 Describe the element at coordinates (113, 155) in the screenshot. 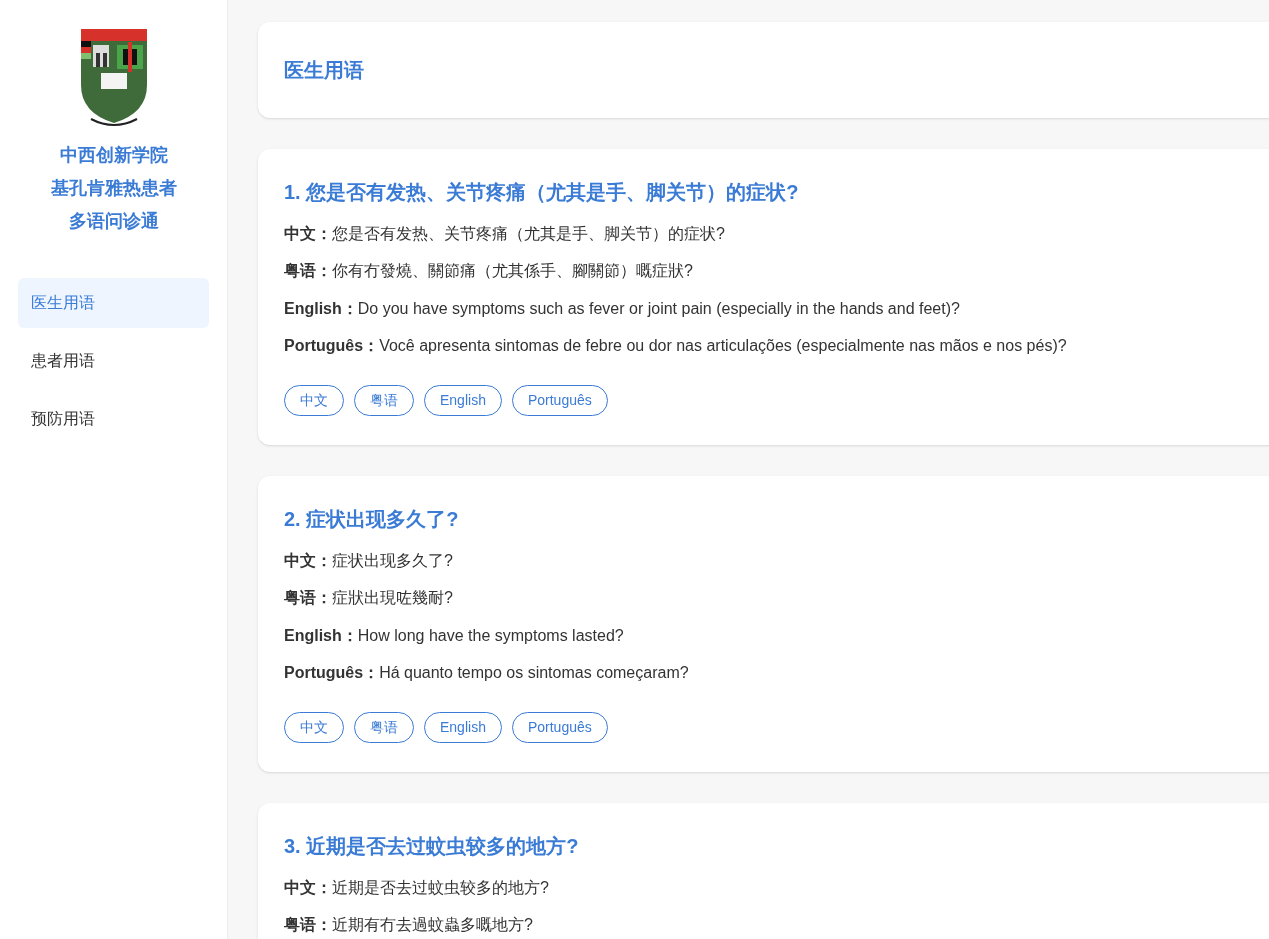

I see `app-title: 中西创新学院` at that location.